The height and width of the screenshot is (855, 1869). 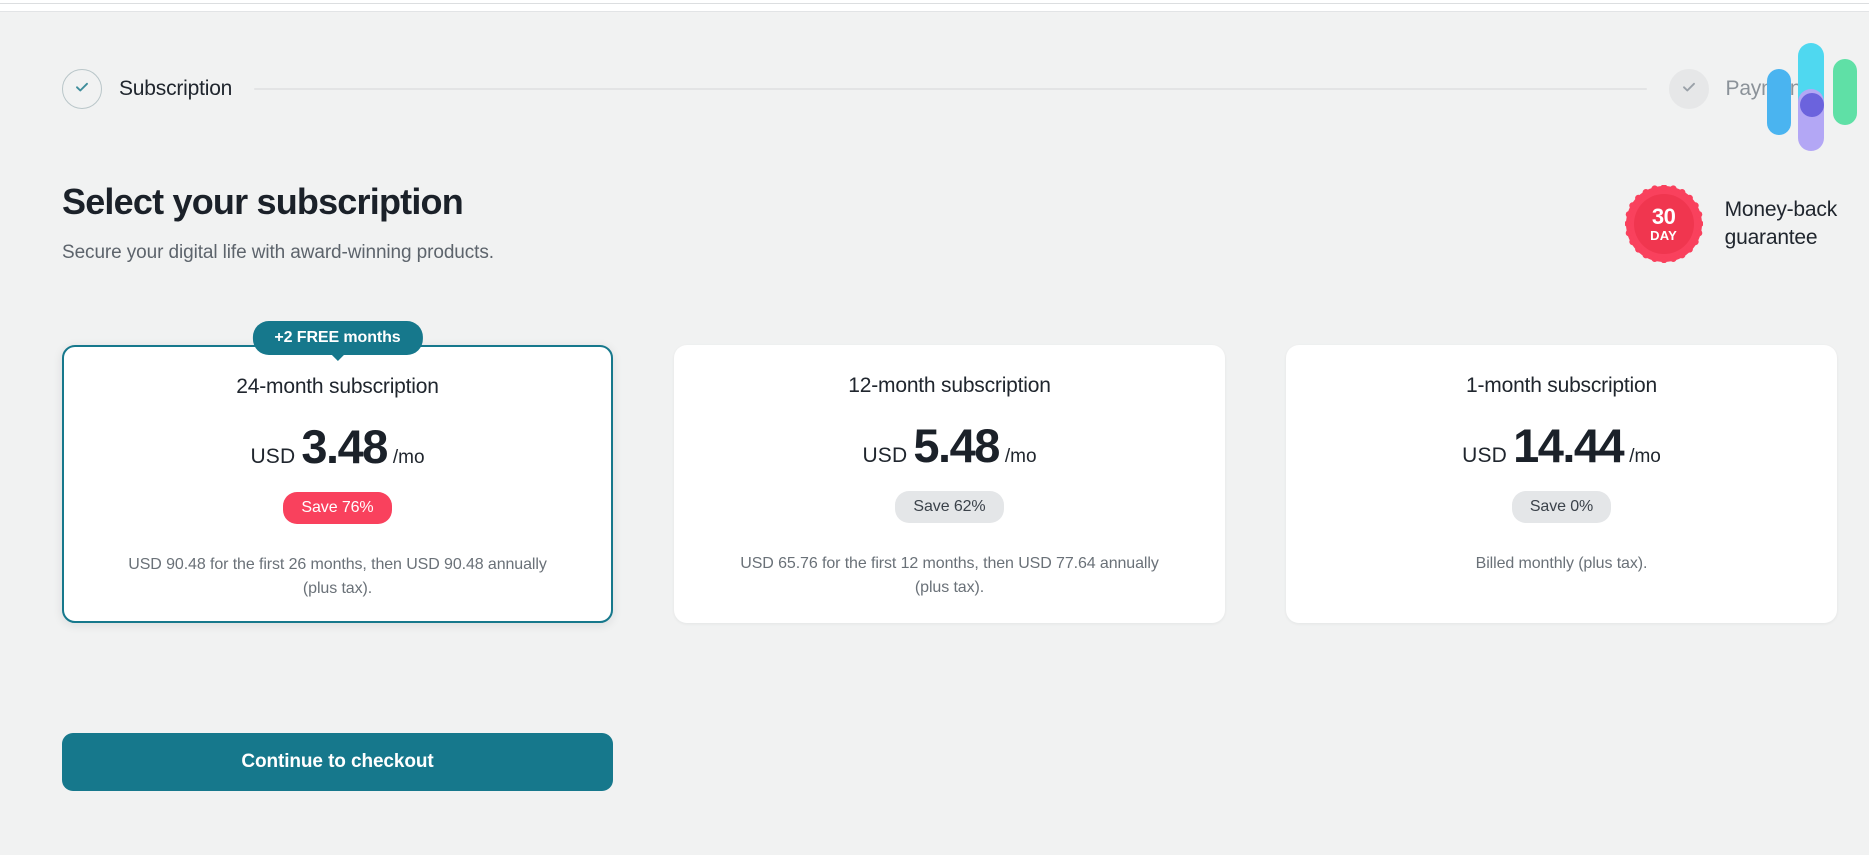 I want to click on deco-bar-green-icon, so click(x=1845, y=92).